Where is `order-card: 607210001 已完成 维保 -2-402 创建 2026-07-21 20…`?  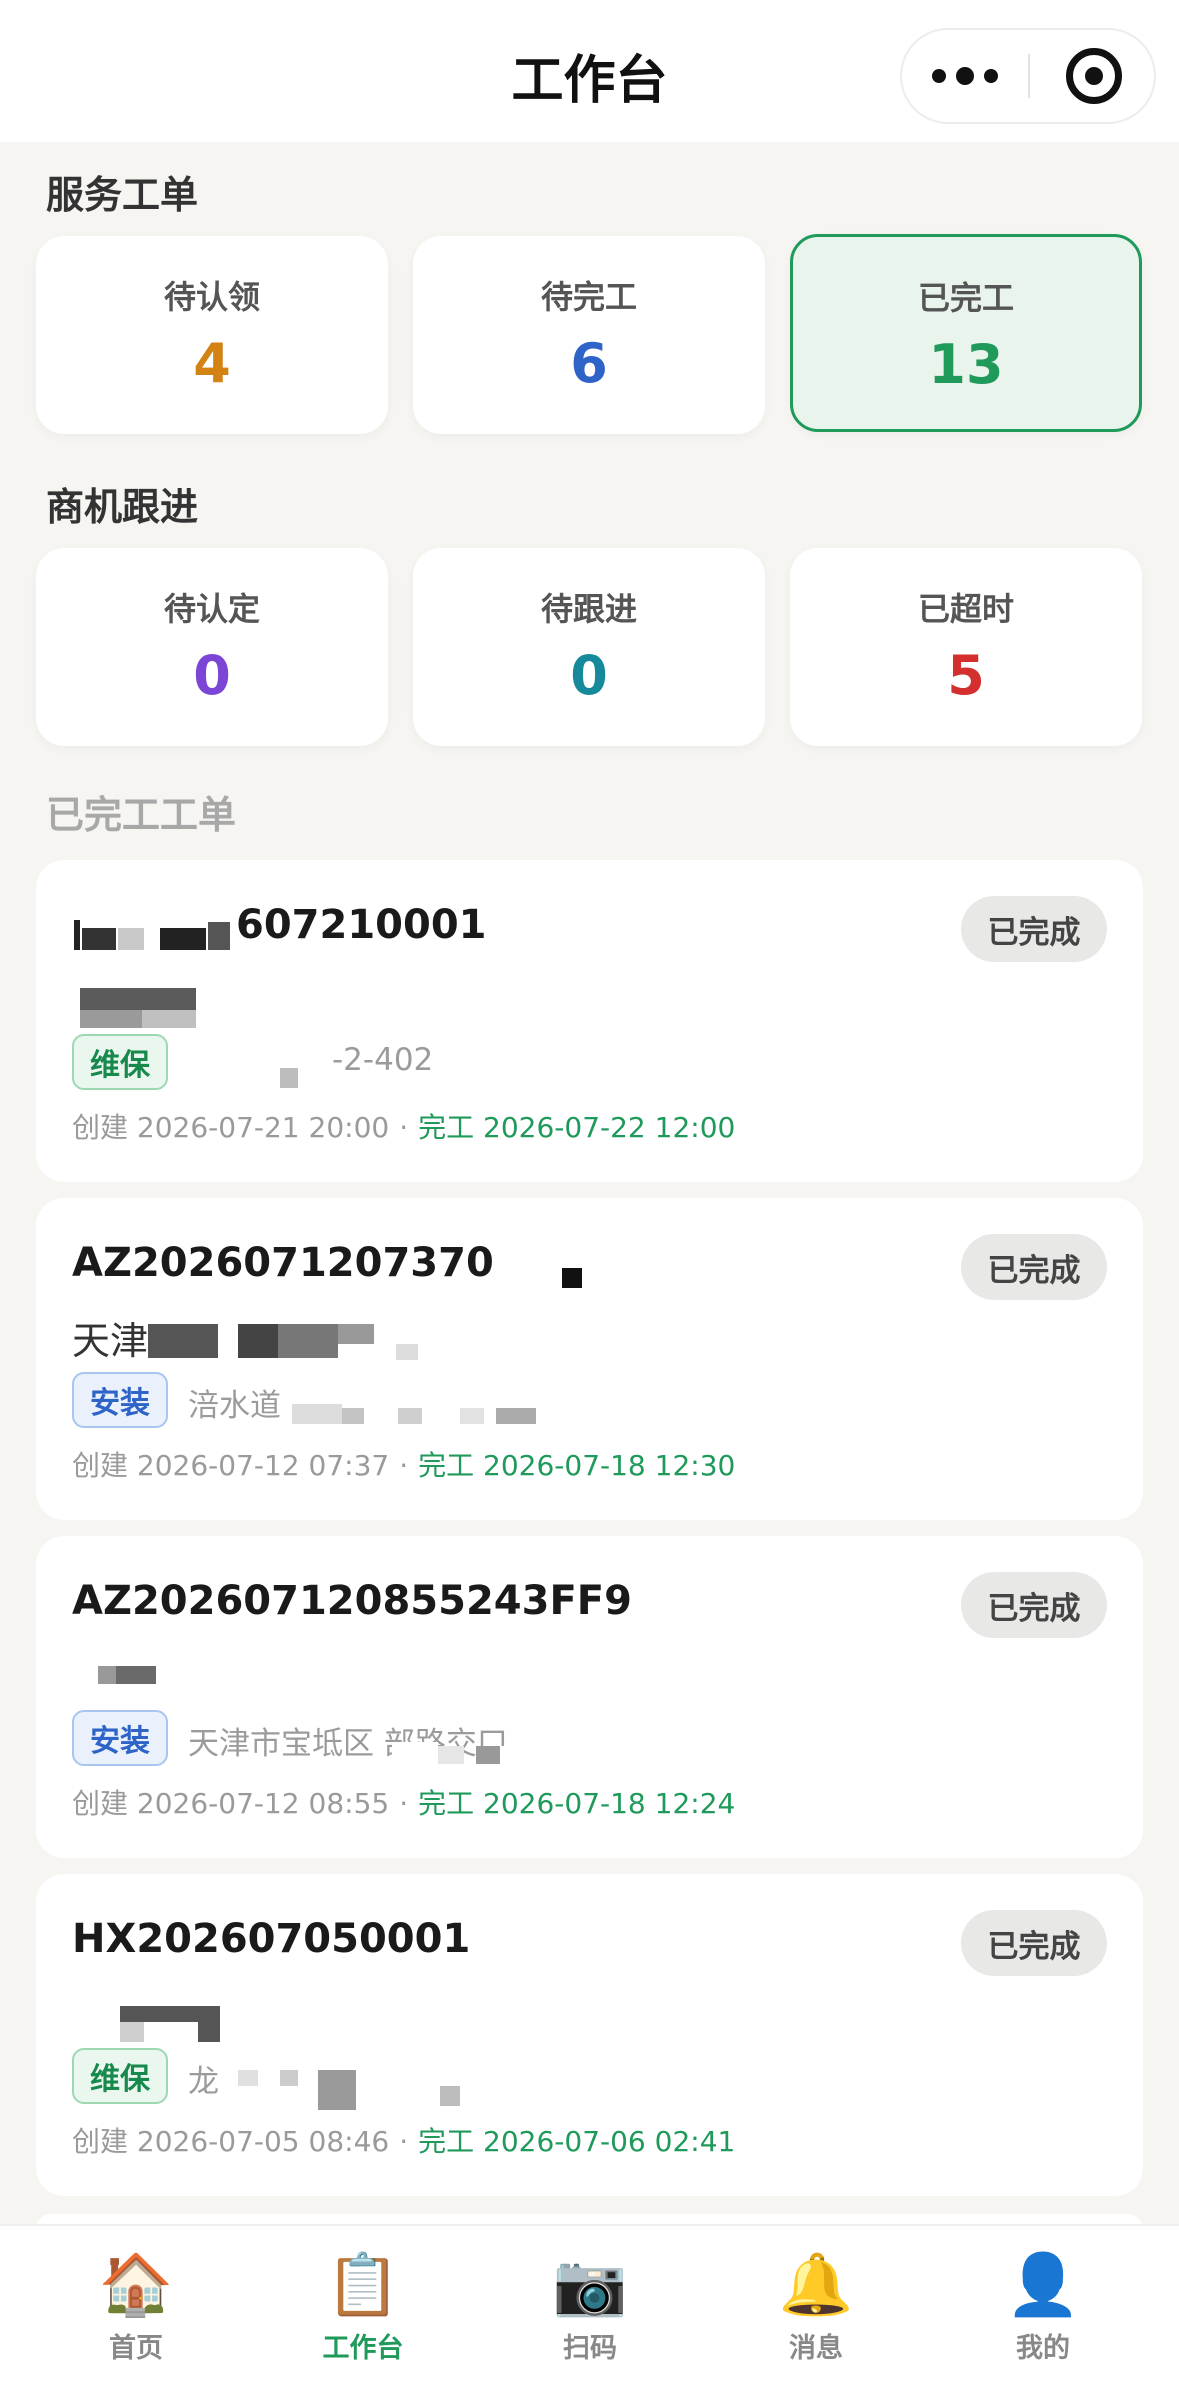
order-card: 607210001 已完成 维保 -2-402 创建 2026-07-21 20… is located at coordinates (589, 1021).